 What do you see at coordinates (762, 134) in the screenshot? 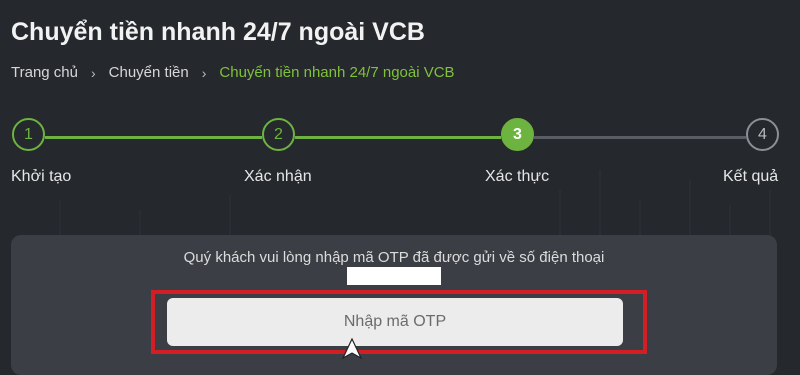
I see `step-4-circle: 4` at bounding box center [762, 134].